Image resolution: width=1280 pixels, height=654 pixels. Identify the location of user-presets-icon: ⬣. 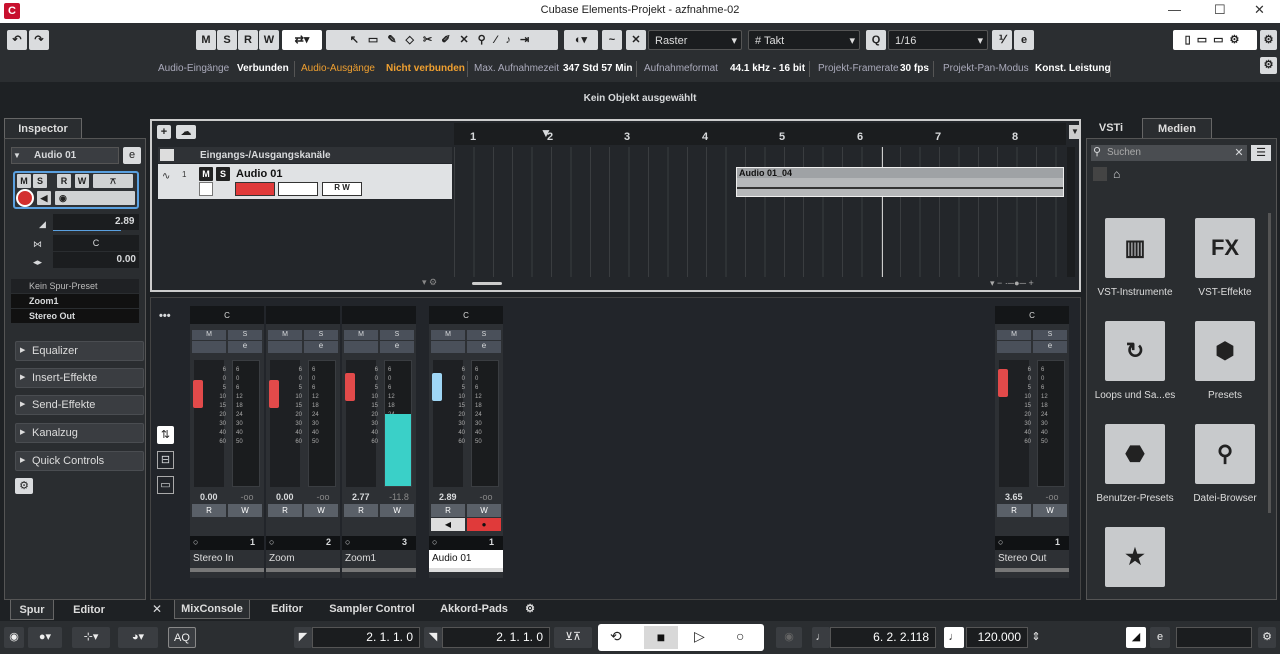
(1135, 454).